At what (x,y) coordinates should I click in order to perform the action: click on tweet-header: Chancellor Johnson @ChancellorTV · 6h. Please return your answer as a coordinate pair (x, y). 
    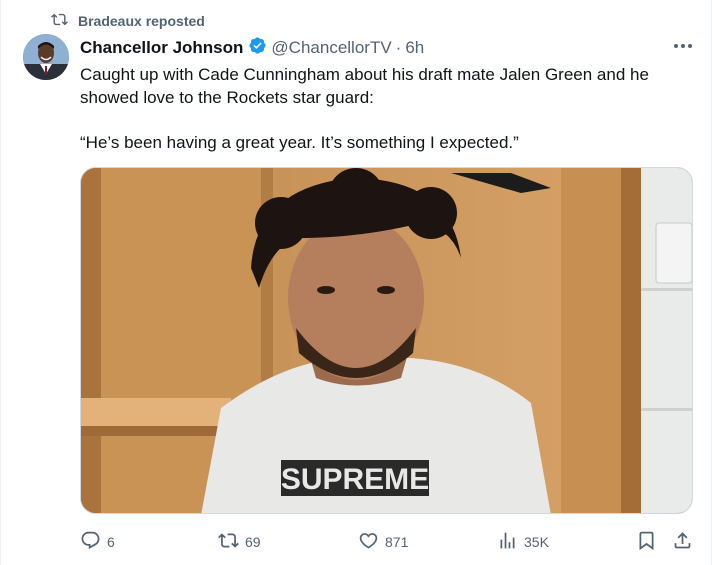
    Looking at the image, I should click on (252, 48).